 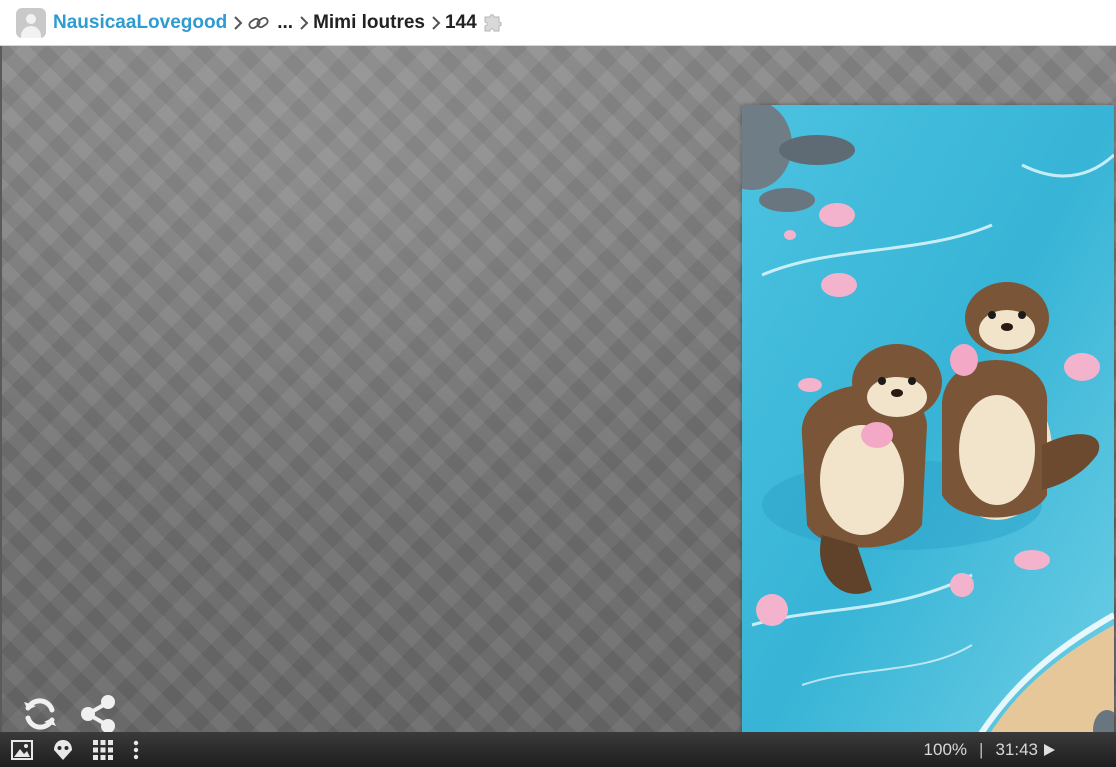 I want to click on image-icon, so click(x=22, y=750).